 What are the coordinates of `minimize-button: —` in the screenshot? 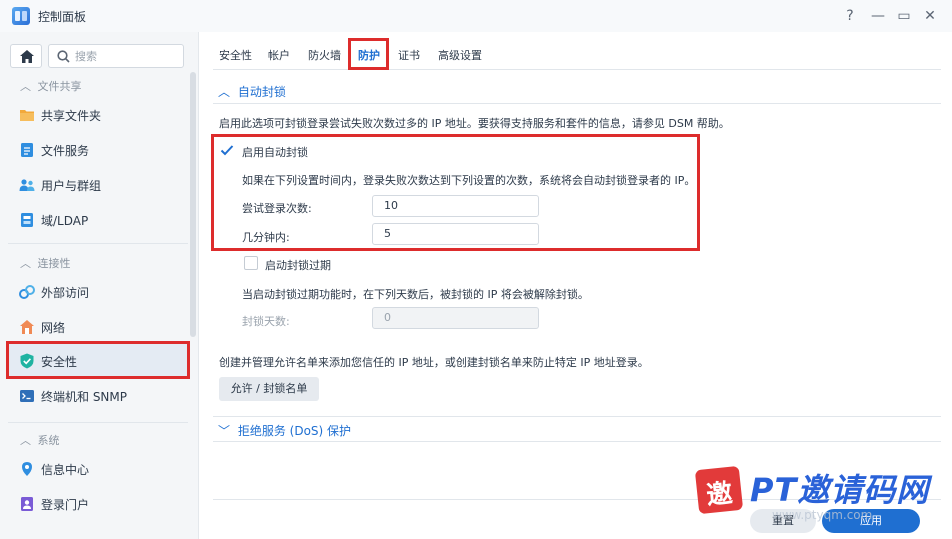 It's located at (878, 16).